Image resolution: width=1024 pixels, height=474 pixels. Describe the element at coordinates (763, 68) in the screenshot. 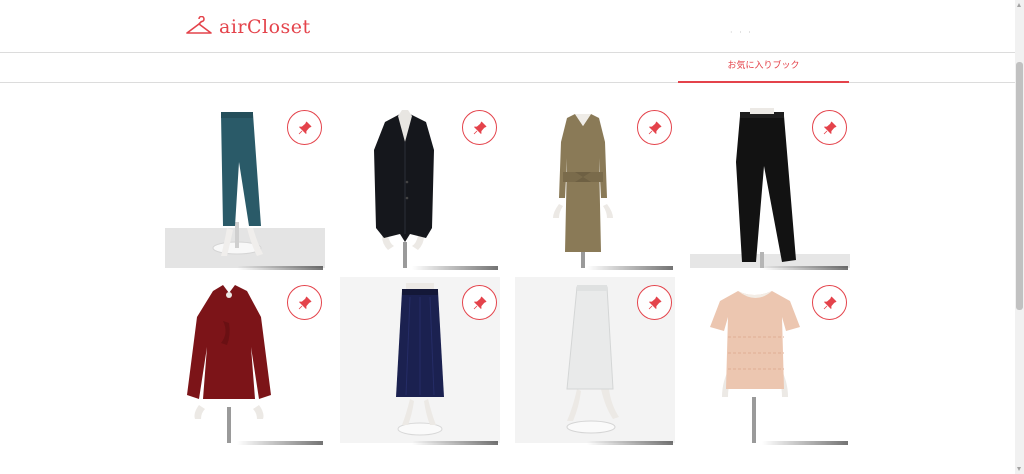

I see `tab-favorites-book: お気に入りブック` at that location.